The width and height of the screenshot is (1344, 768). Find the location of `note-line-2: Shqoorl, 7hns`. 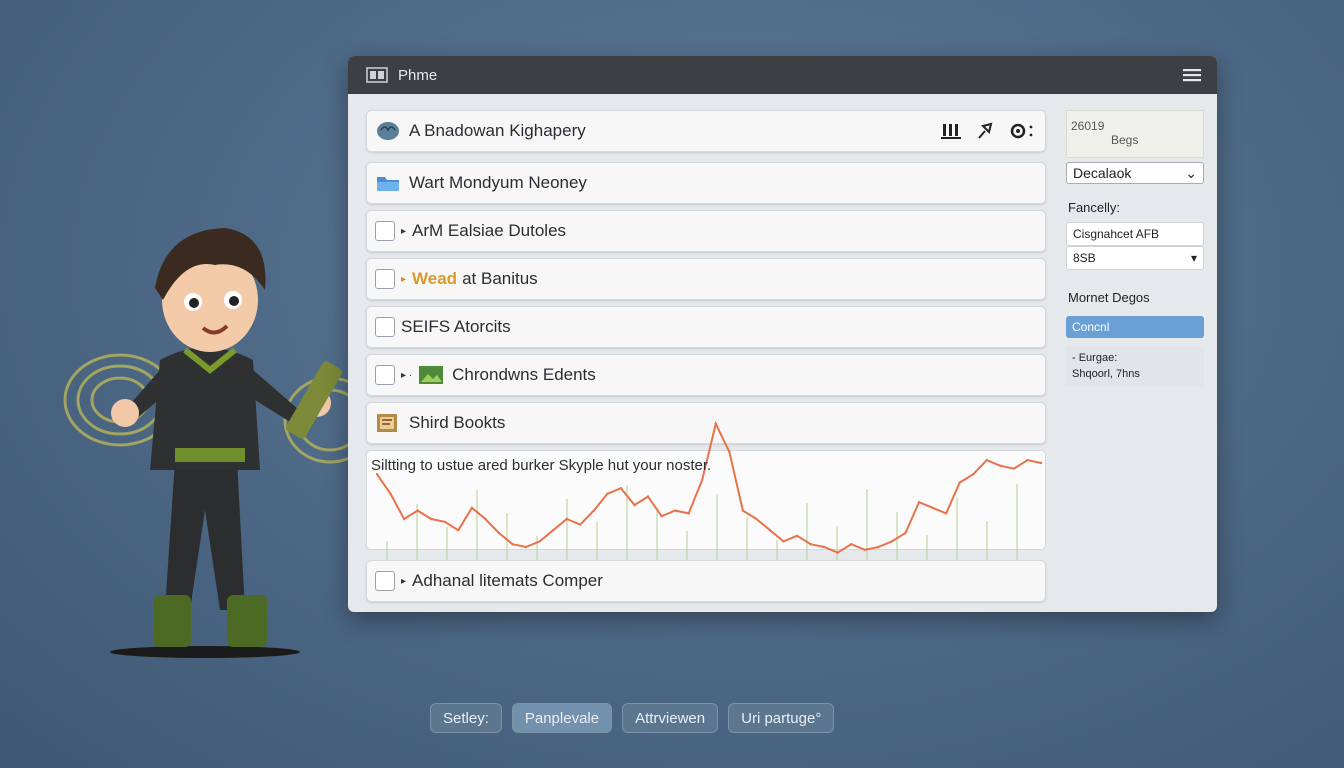

note-line-2: Shqoorl, 7hns is located at coordinates (1106, 374).